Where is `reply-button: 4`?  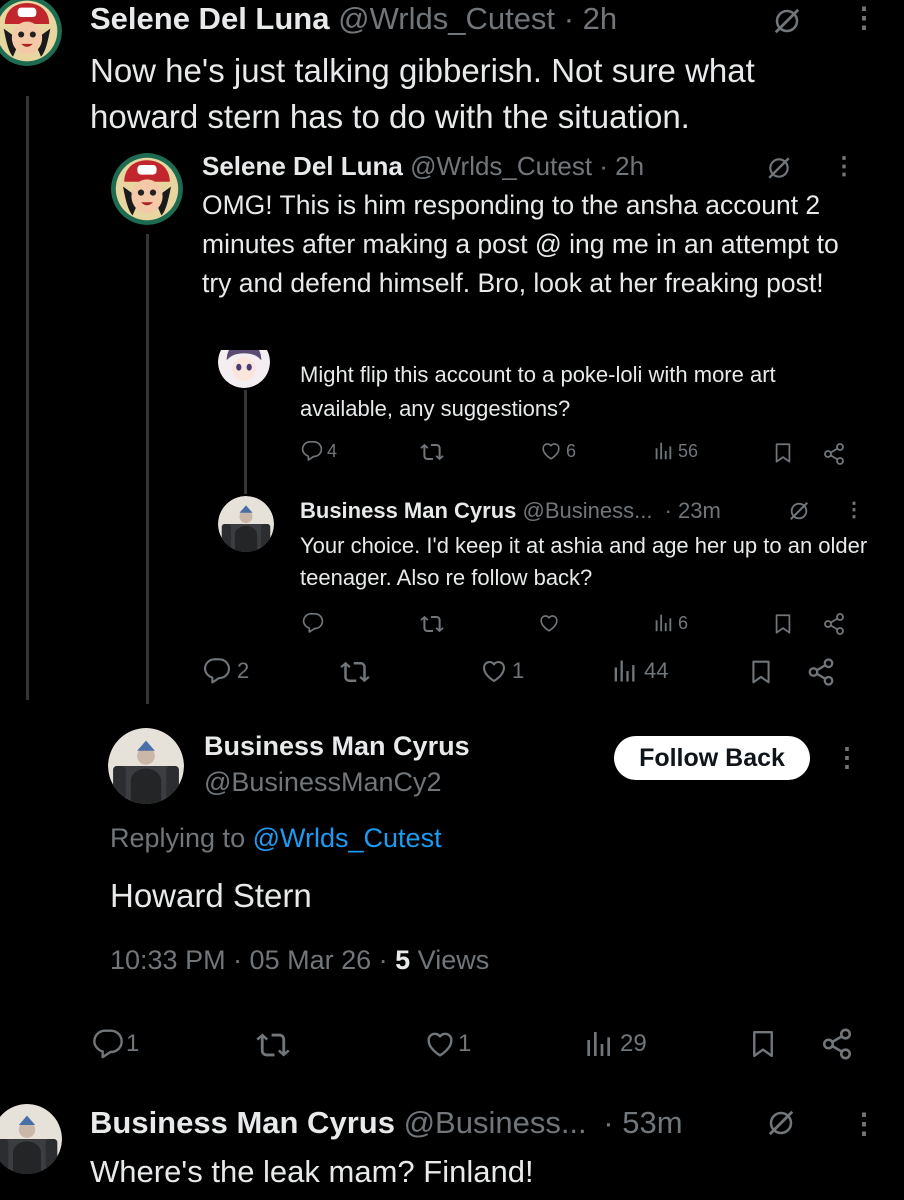
reply-button: 4 is located at coordinates (319, 451).